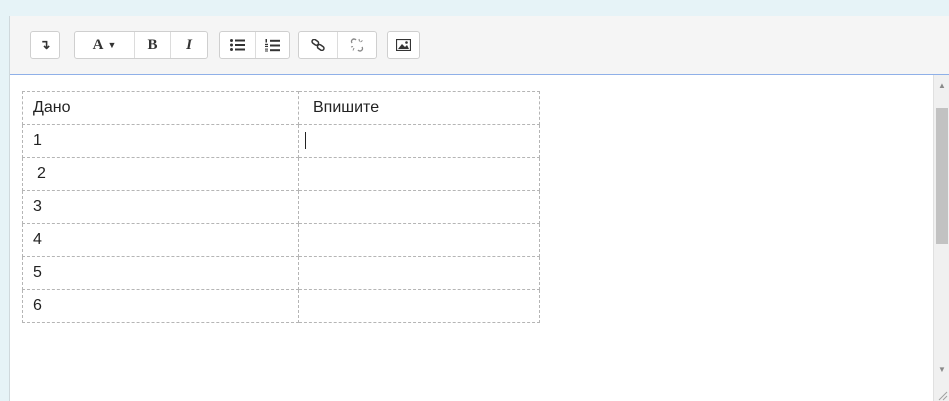  I want to click on bold-button: B, so click(152, 45).